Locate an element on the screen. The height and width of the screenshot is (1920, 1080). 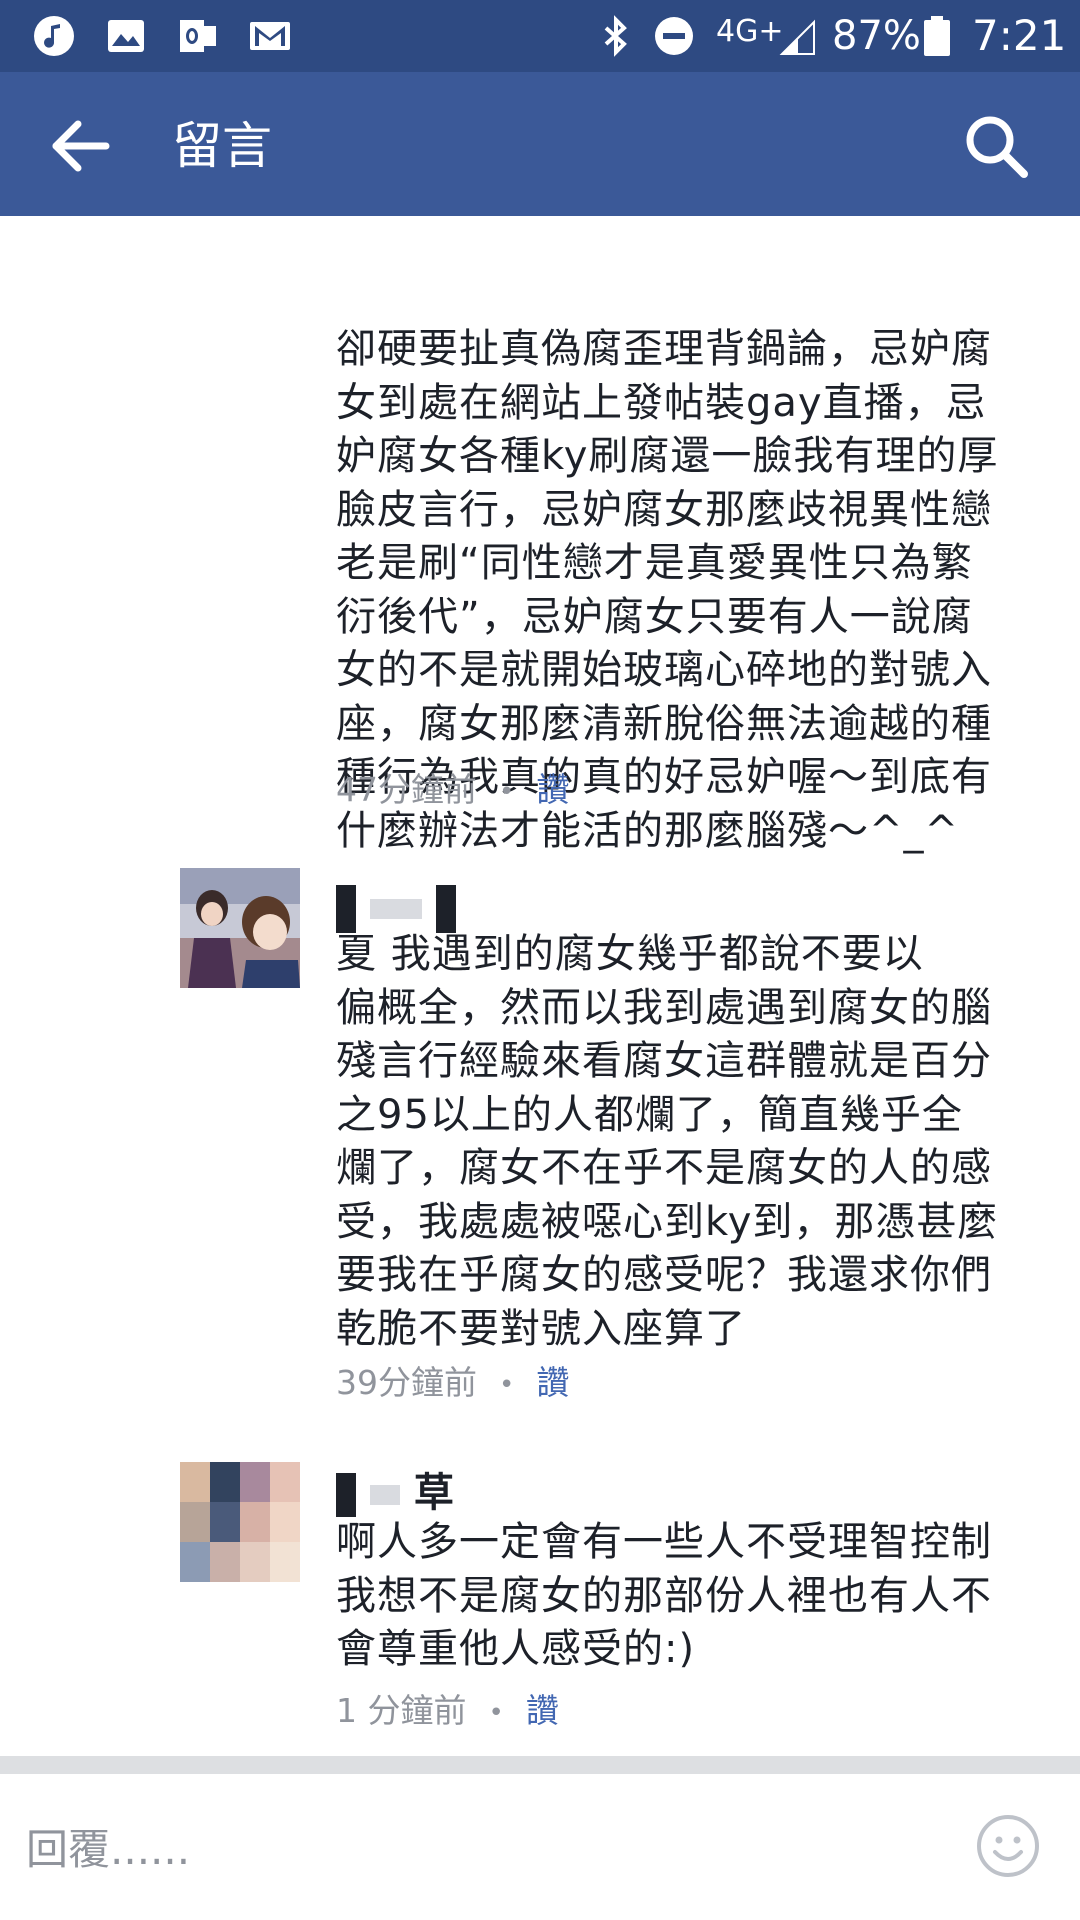
comment-meta: 47分鐘前 • 讚 is located at coordinates (452, 791).